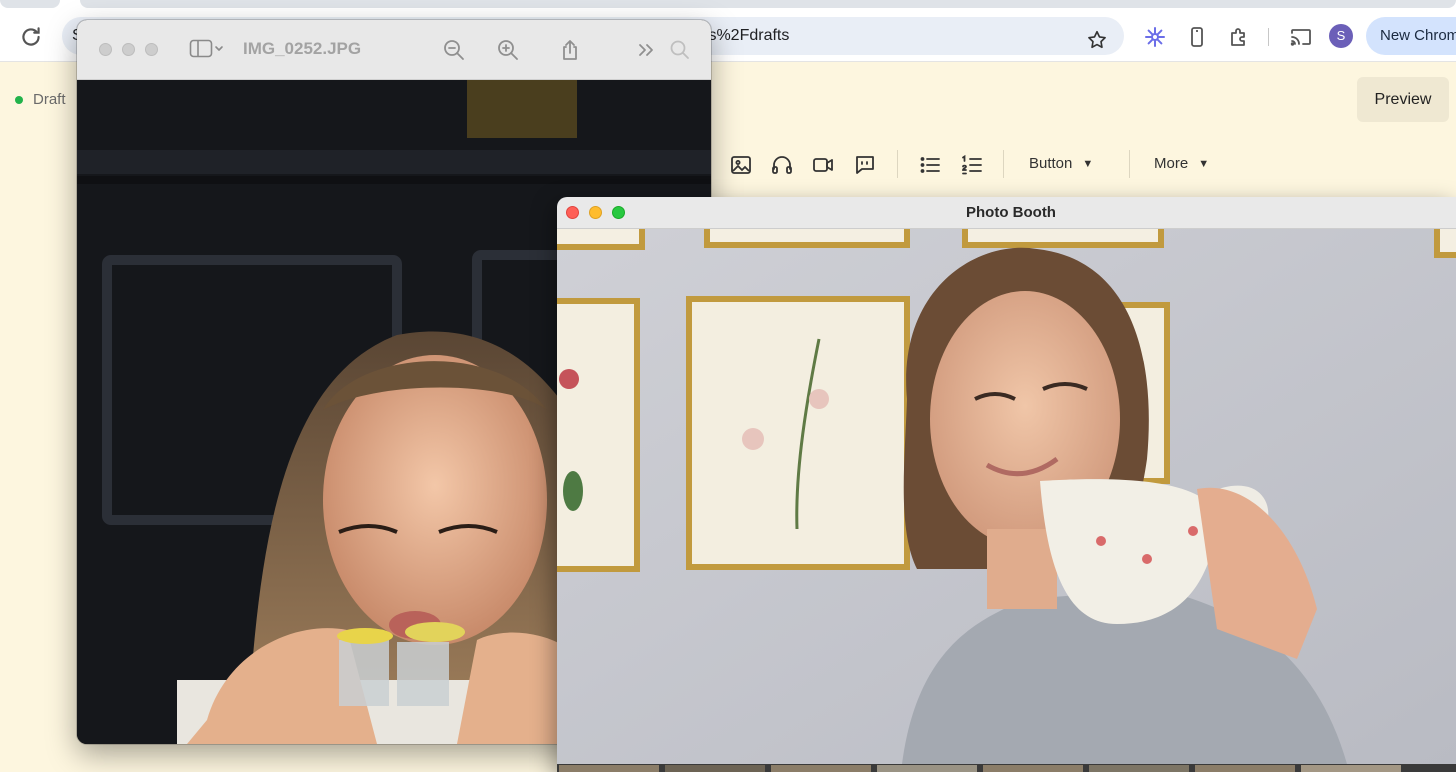 The height and width of the screenshot is (772, 1456). I want to click on cast-icon, so click(1301, 37).